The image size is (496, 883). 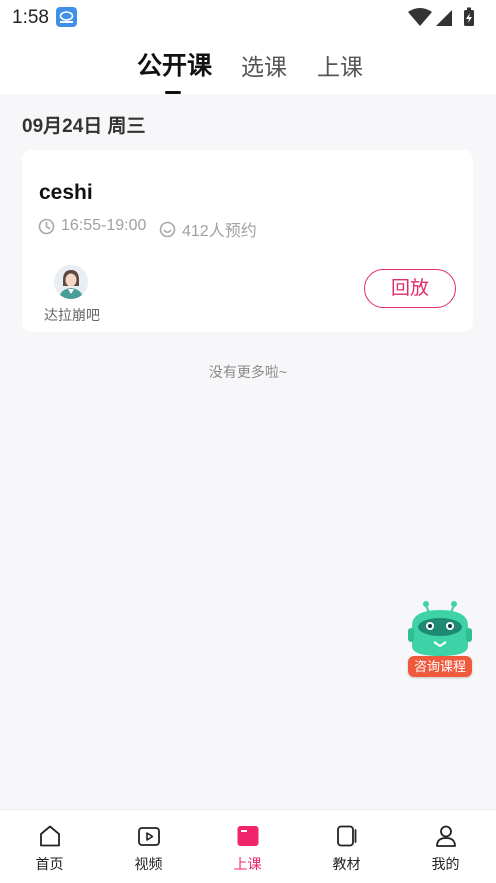 What do you see at coordinates (410, 288) in the screenshot?
I see `replay-button: 回放` at bounding box center [410, 288].